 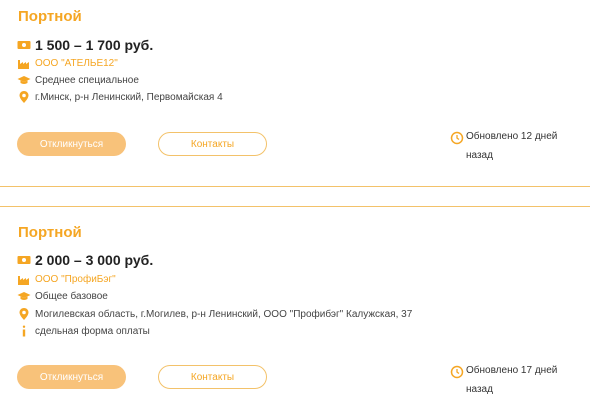 What do you see at coordinates (76, 63) in the screenshot?
I see `company-link: ООО "АТЕЛЬЕ12"` at bounding box center [76, 63].